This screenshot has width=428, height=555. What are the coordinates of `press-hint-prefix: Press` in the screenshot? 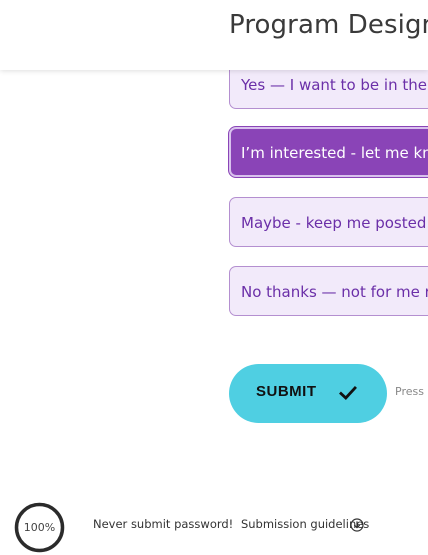 It's located at (409, 391).